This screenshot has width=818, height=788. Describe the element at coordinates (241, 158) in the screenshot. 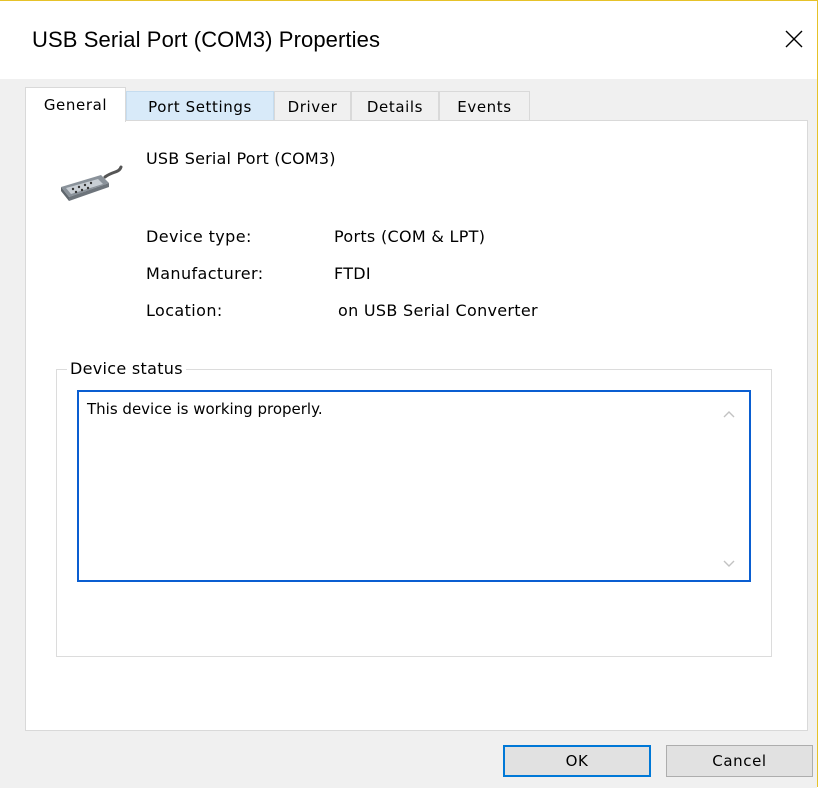

I see `device-name: USB Serial Port (COM3)` at that location.